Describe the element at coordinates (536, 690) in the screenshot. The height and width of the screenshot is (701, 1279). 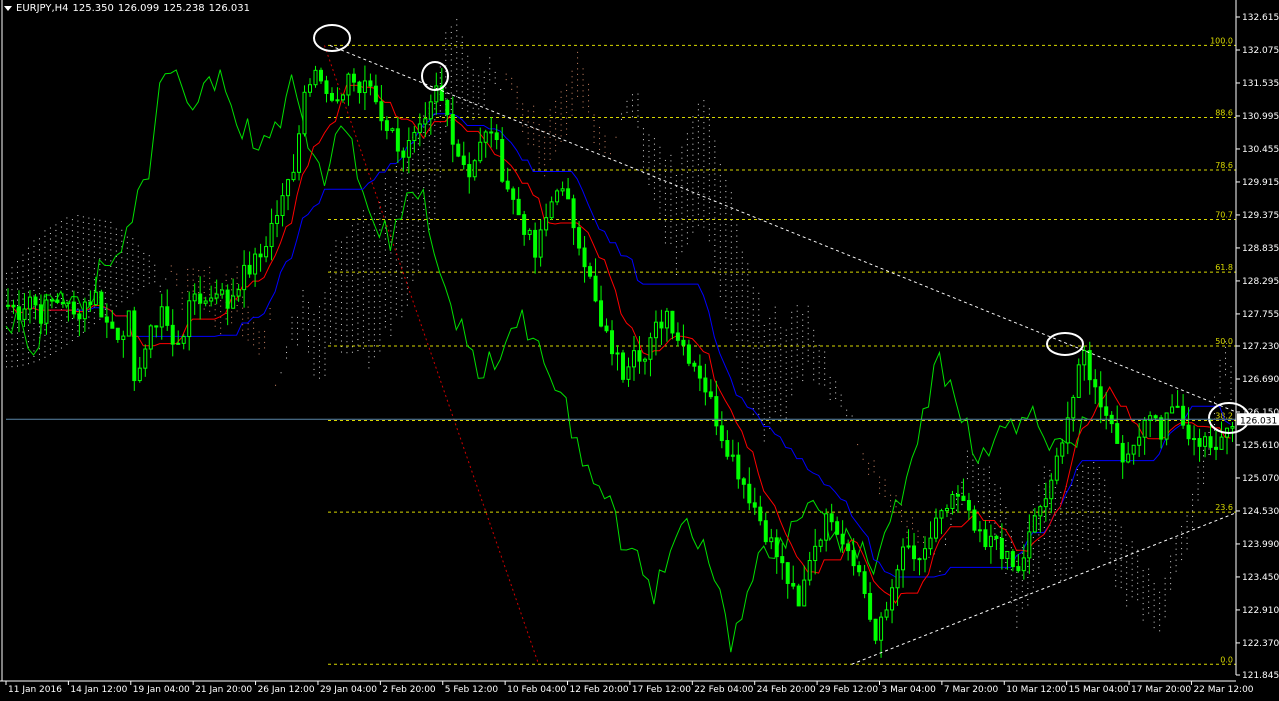
I see `x-tick-label: 10 Feb 04:00` at that location.